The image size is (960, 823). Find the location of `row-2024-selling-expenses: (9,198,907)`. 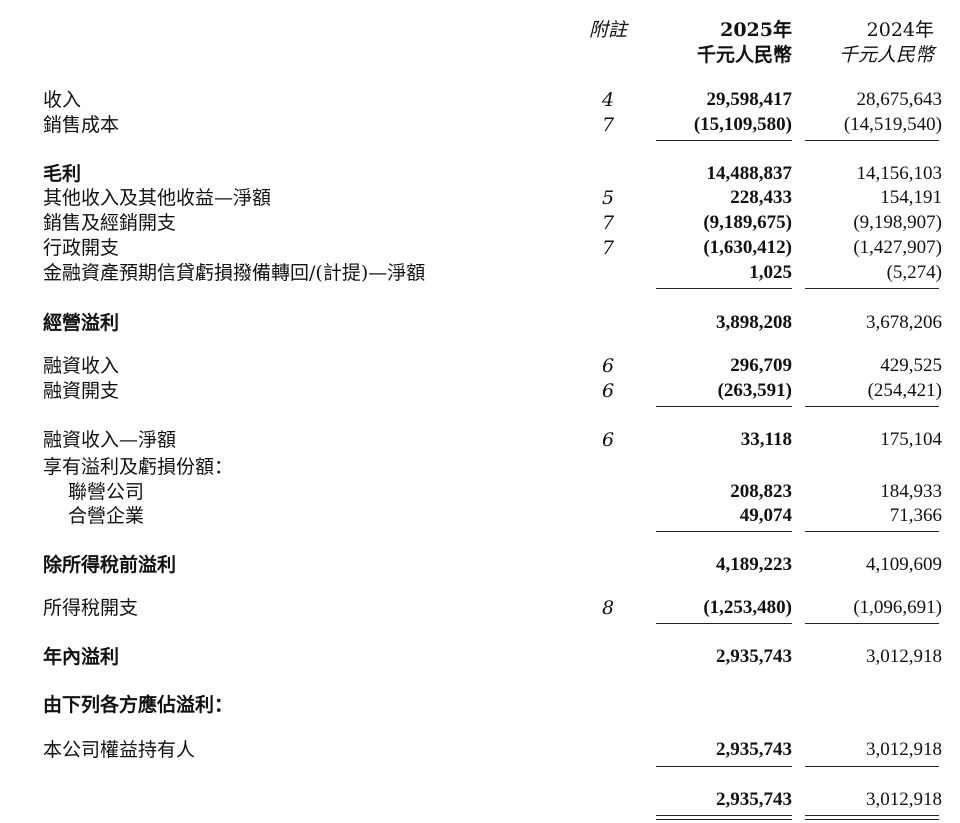

row-2024-selling-expenses: (9,198,907) is located at coordinates (897, 222).